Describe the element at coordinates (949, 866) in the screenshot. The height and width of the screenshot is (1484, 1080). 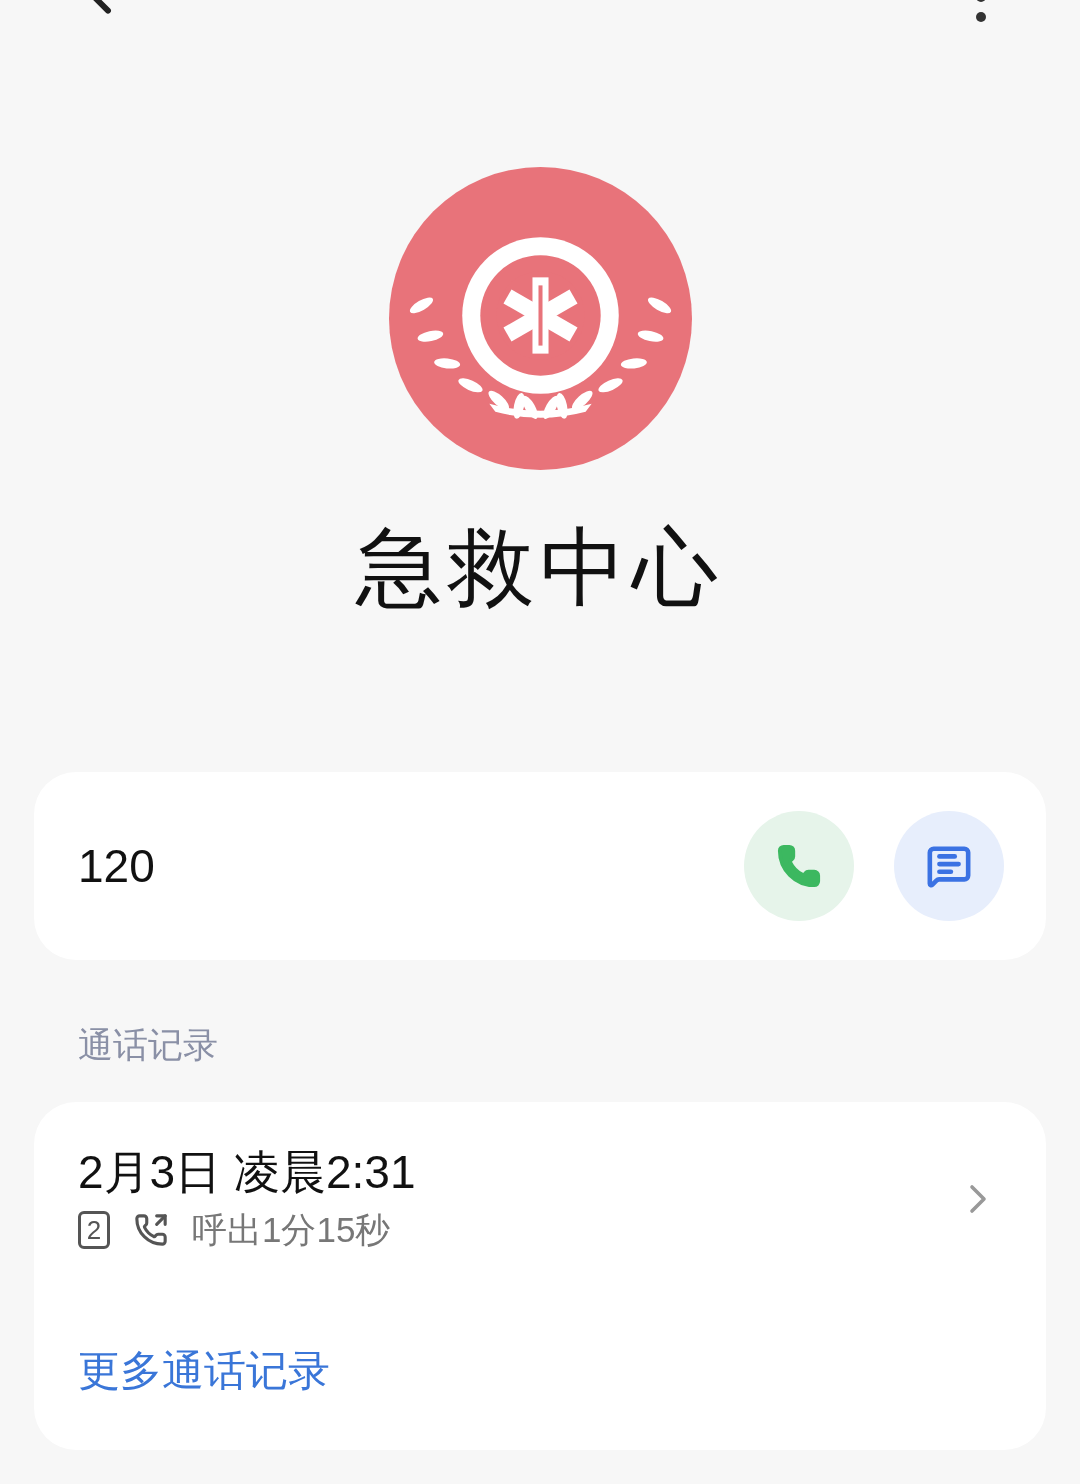
I see `message-icon` at that location.